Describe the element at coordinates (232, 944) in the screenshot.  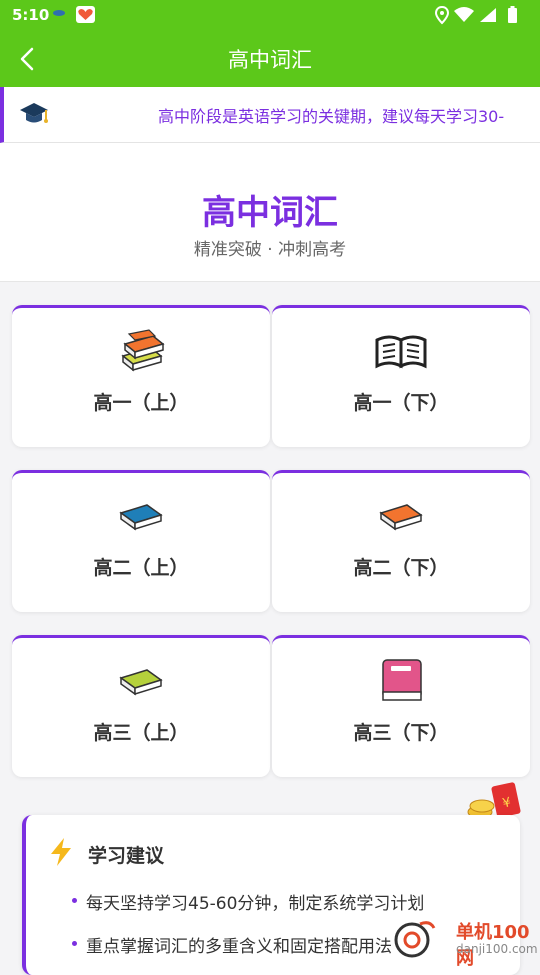
I see `tip-item: 重点掌握词汇的多重含义和固定搭配用法` at that location.